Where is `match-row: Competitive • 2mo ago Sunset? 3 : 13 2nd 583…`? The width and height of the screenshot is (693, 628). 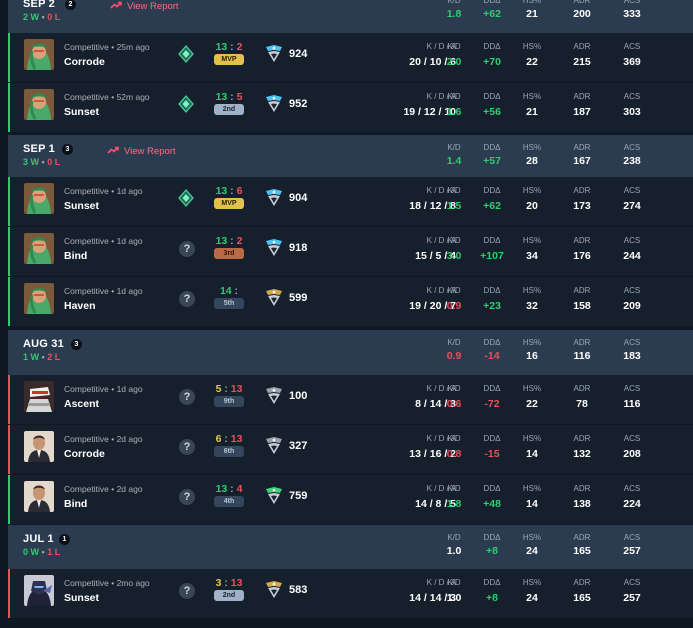 match-row: Competitive • 2mo ago Sunset? 3 : 13 2nd 583… is located at coordinates (350, 594).